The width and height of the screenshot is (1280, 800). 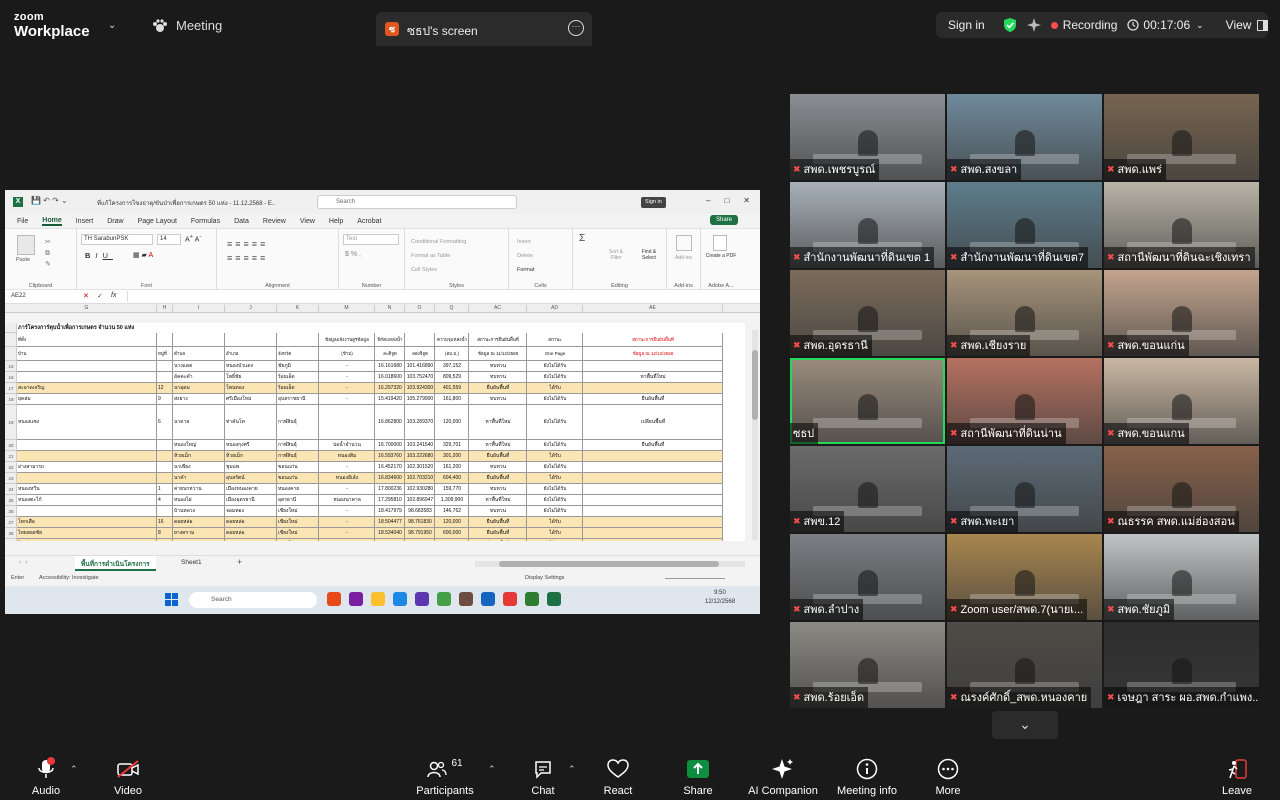 I want to click on zoom-slider, so click(x=695, y=578).